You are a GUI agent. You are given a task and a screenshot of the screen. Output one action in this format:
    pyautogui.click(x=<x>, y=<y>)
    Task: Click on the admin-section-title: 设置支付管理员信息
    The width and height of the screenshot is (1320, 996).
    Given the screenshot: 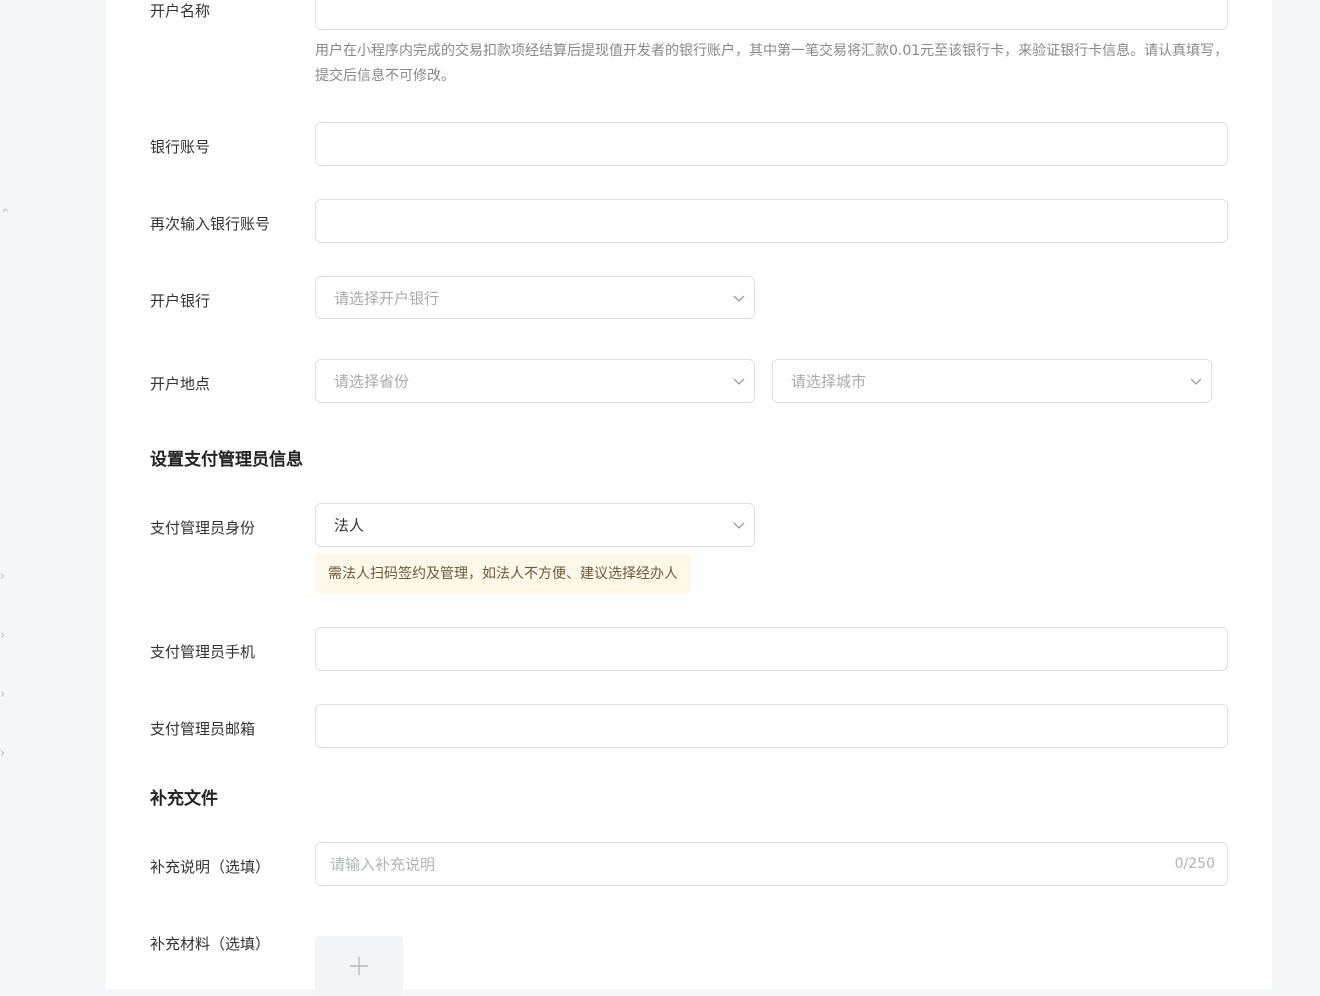 What is the action you would take?
    pyautogui.click(x=226, y=460)
    